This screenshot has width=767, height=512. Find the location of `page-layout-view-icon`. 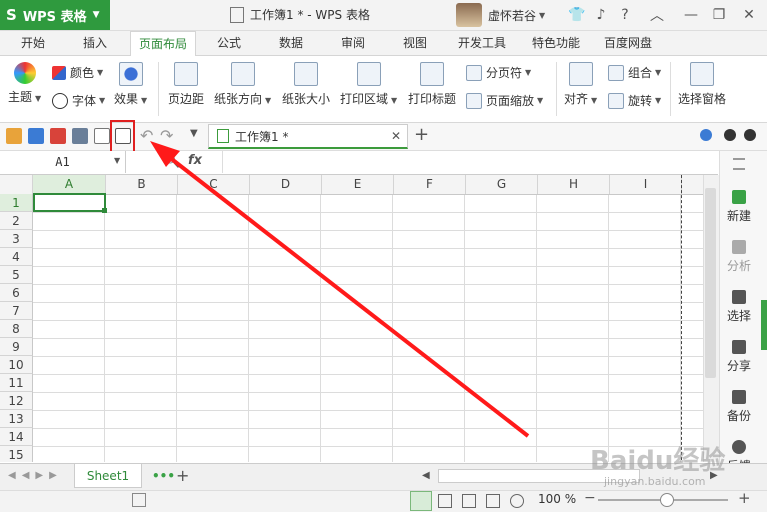

page-layout-view-icon is located at coordinates (469, 501).